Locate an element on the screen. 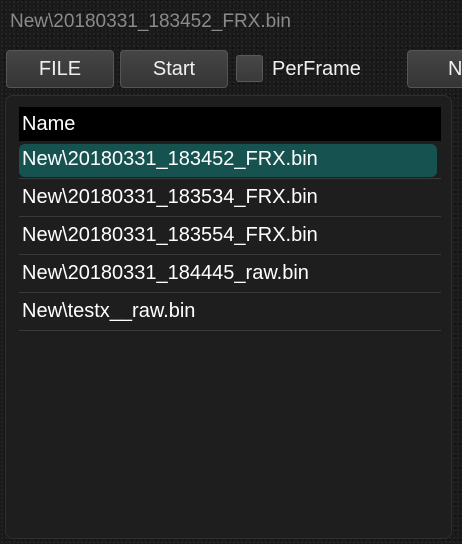 The image size is (462, 544). file-row: New\20180331_184445_raw.bin is located at coordinates (230, 274).